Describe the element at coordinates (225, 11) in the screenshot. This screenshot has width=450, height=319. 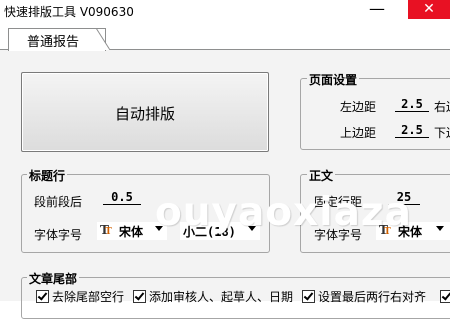
I see `title-bar: 快速排版工具 V090630 — ✕` at that location.